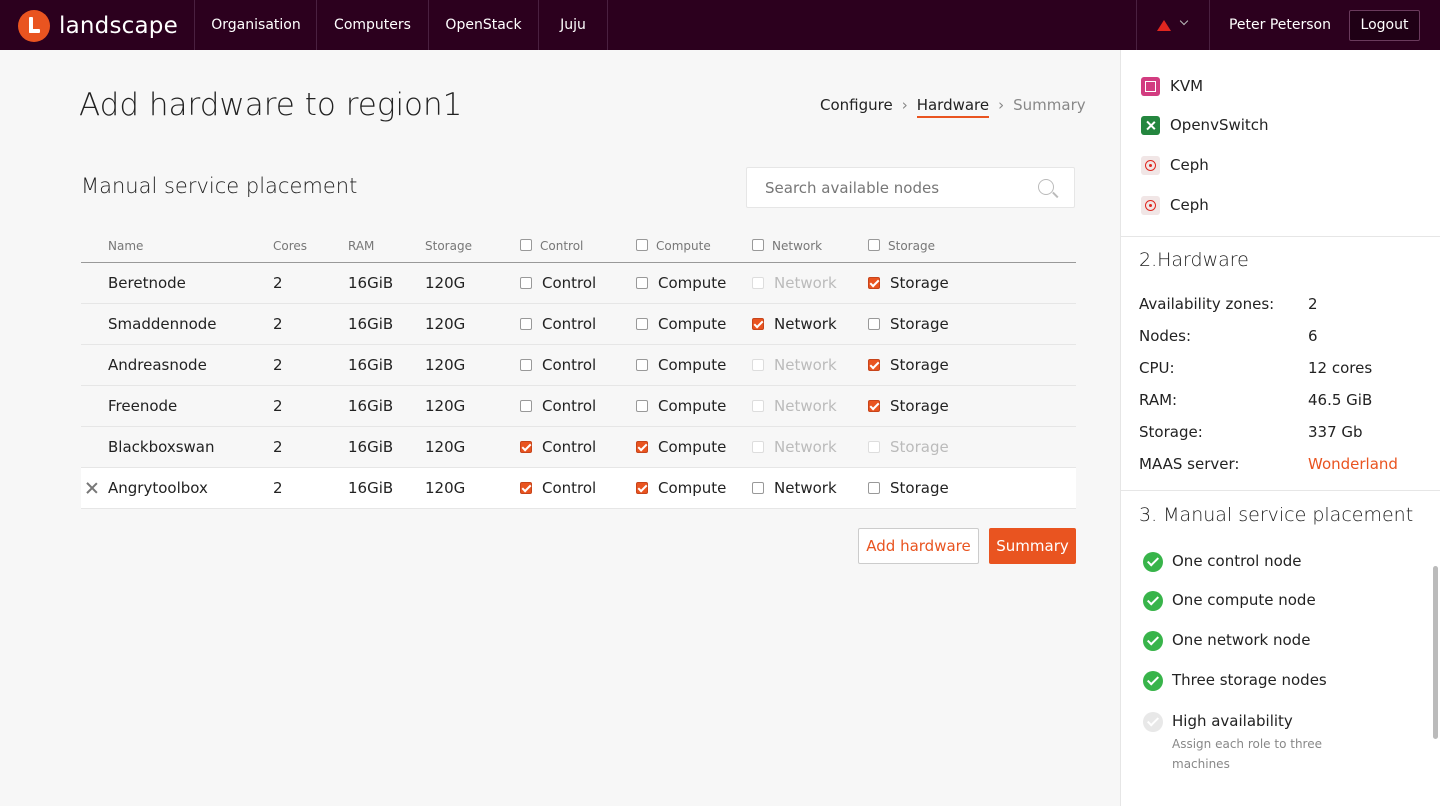 The width and height of the screenshot is (1440, 806). I want to click on service-openvswitch: OpenvSwitch, so click(1205, 125).